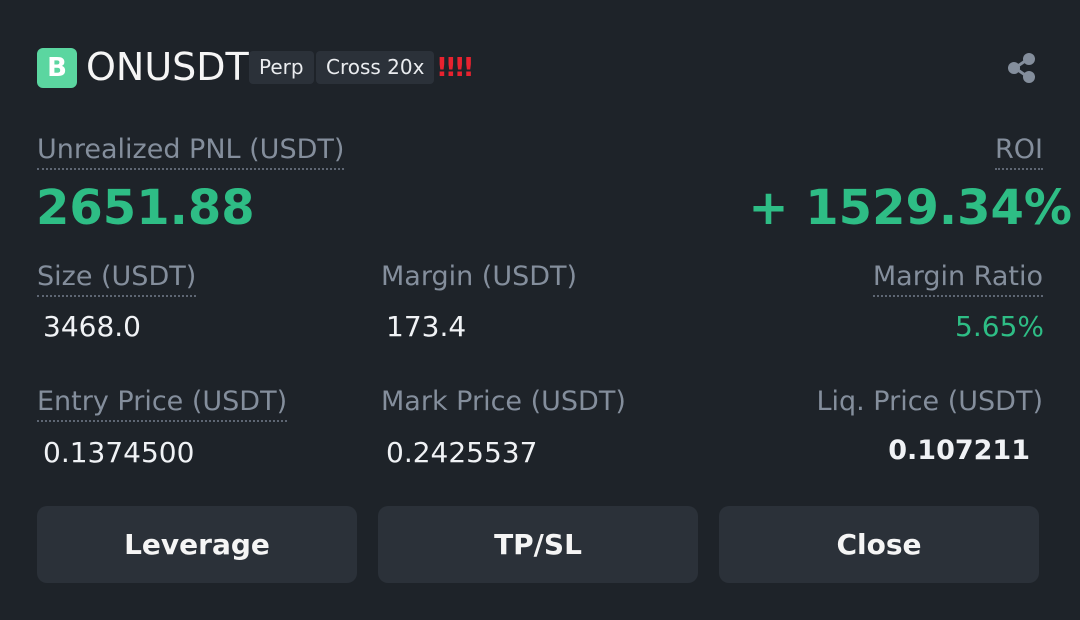 This screenshot has width=1080, height=620. What do you see at coordinates (167, 67) in the screenshot?
I see `symbol-title: ONUSDT` at bounding box center [167, 67].